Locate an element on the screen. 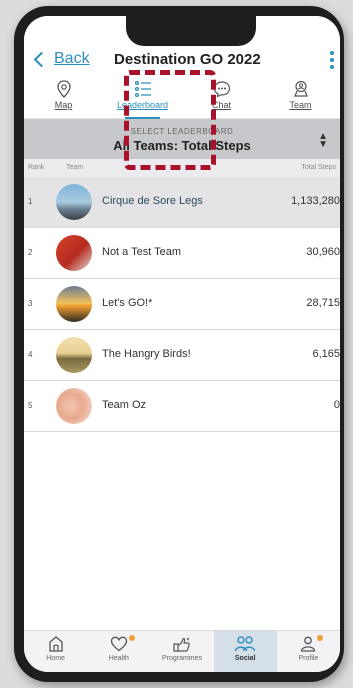  team-name: Let's GO!* is located at coordinates (127, 303).